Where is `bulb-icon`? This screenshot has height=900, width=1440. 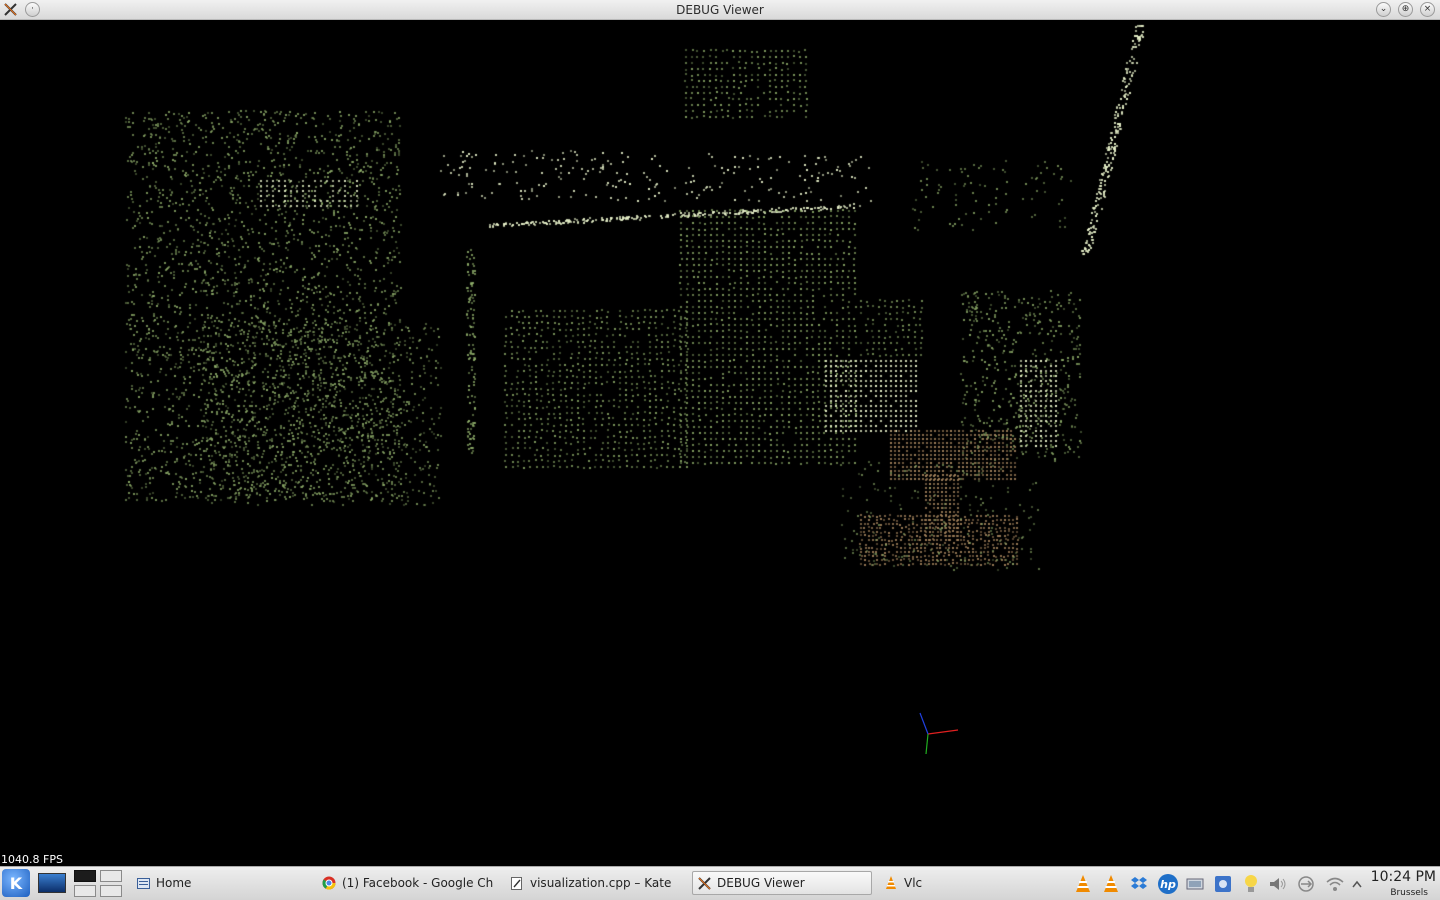
bulb-icon is located at coordinates (1251, 883).